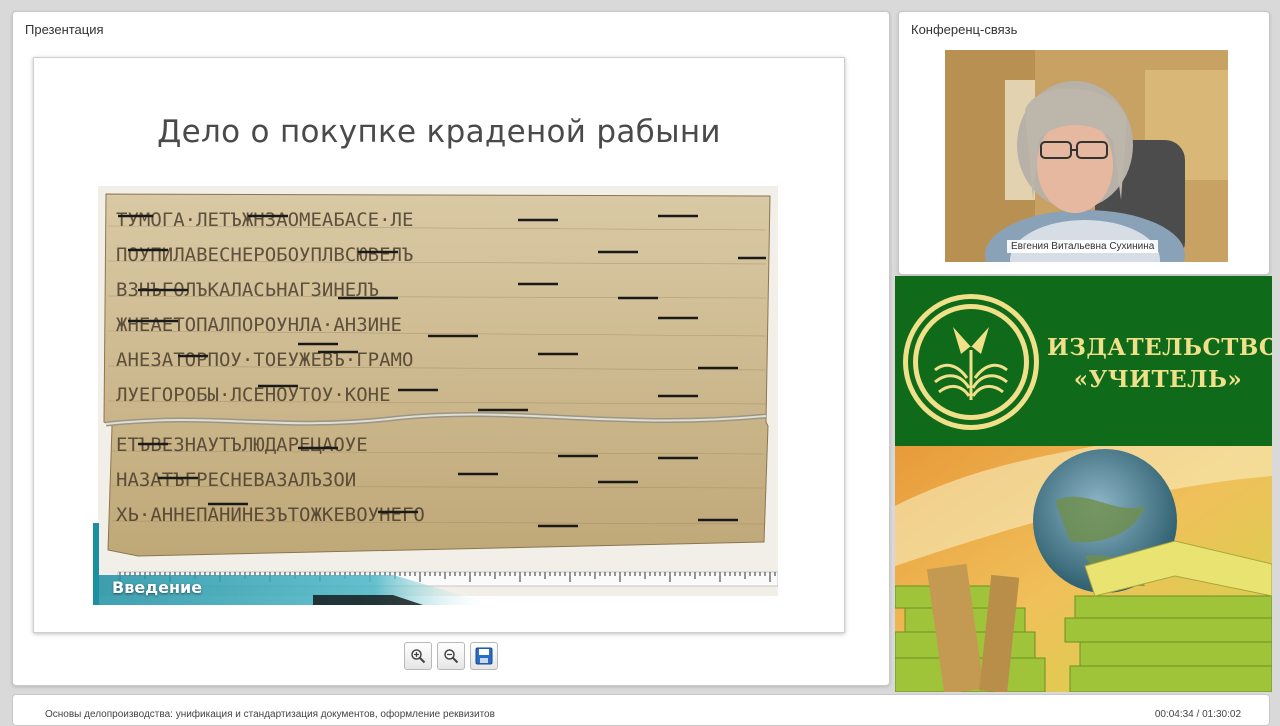 This screenshot has width=1280, height=726. Describe the element at coordinates (439, 132) in the screenshot. I see `slide-title: Дело о покупке краденой рабыни` at that location.